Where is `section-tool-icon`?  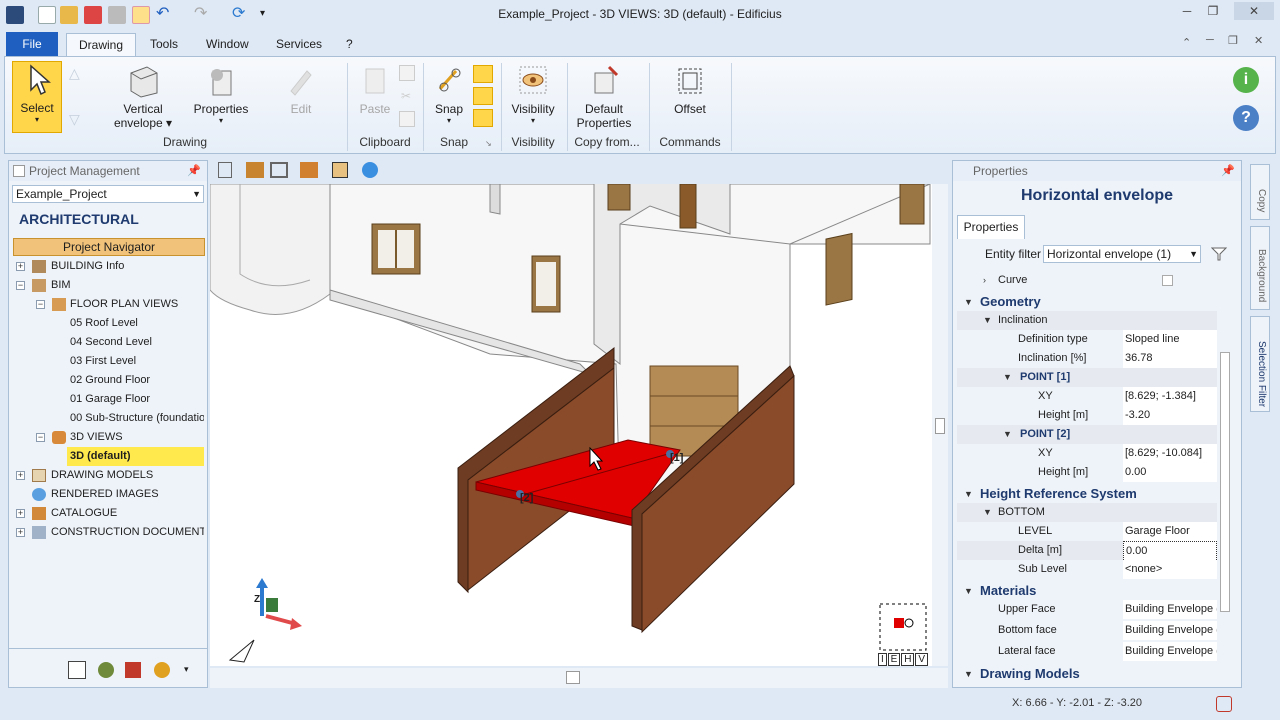 section-tool-icon is located at coordinates (309, 170).